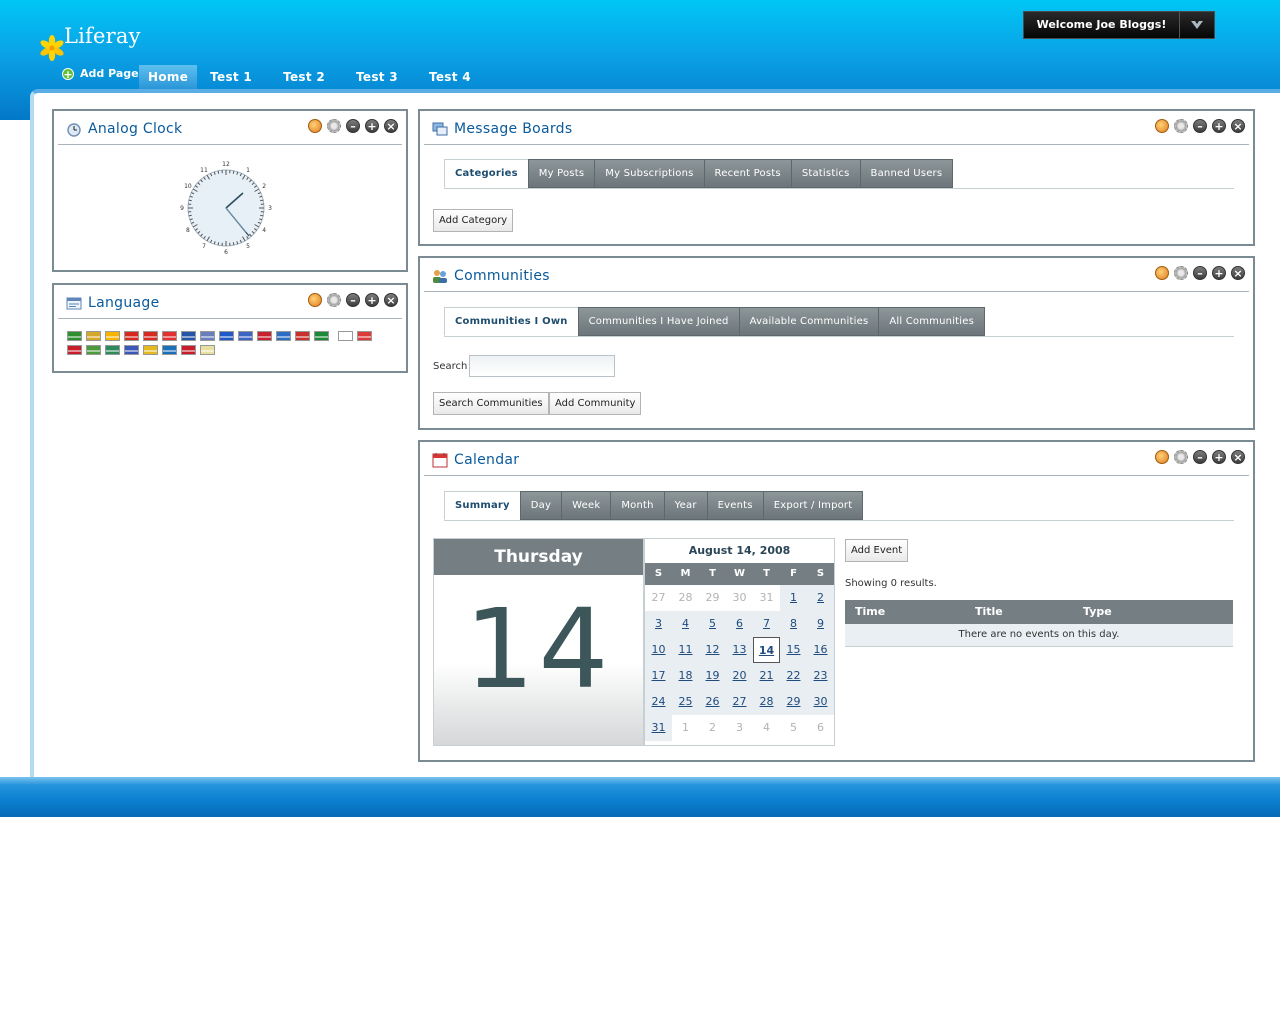 Image resolution: width=1280 pixels, height=1019 pixels. What do you see at coordinates (739, 676) in the screenshot?
I see `calendar-day: 20` at bounding box center [739, 676].